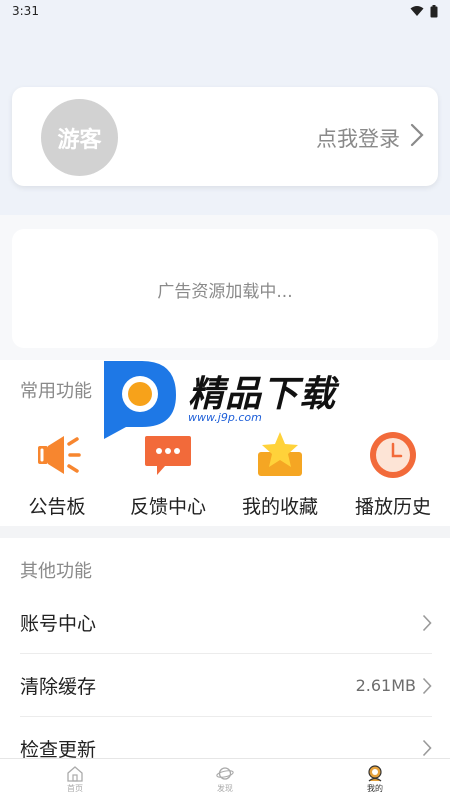 The height and width of the screenshot is (800, 450). I want to click on func-feedback-center: 反馈中心, so click(168, 475).